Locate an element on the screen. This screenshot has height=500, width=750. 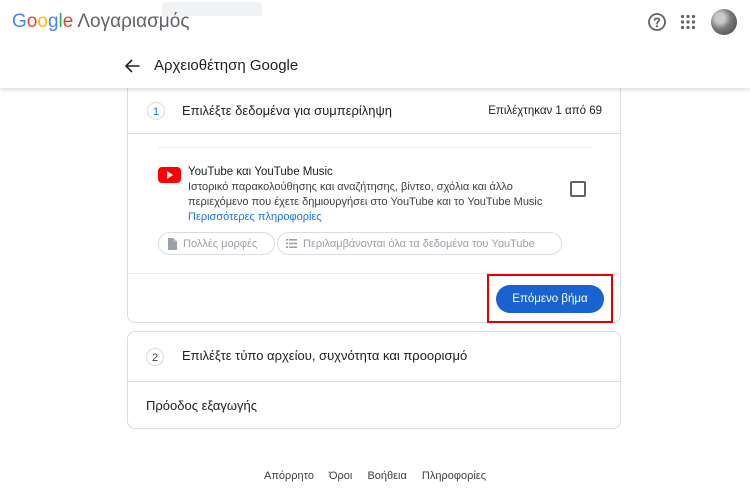
step-number: 1 is located at coordinates (156, 111).